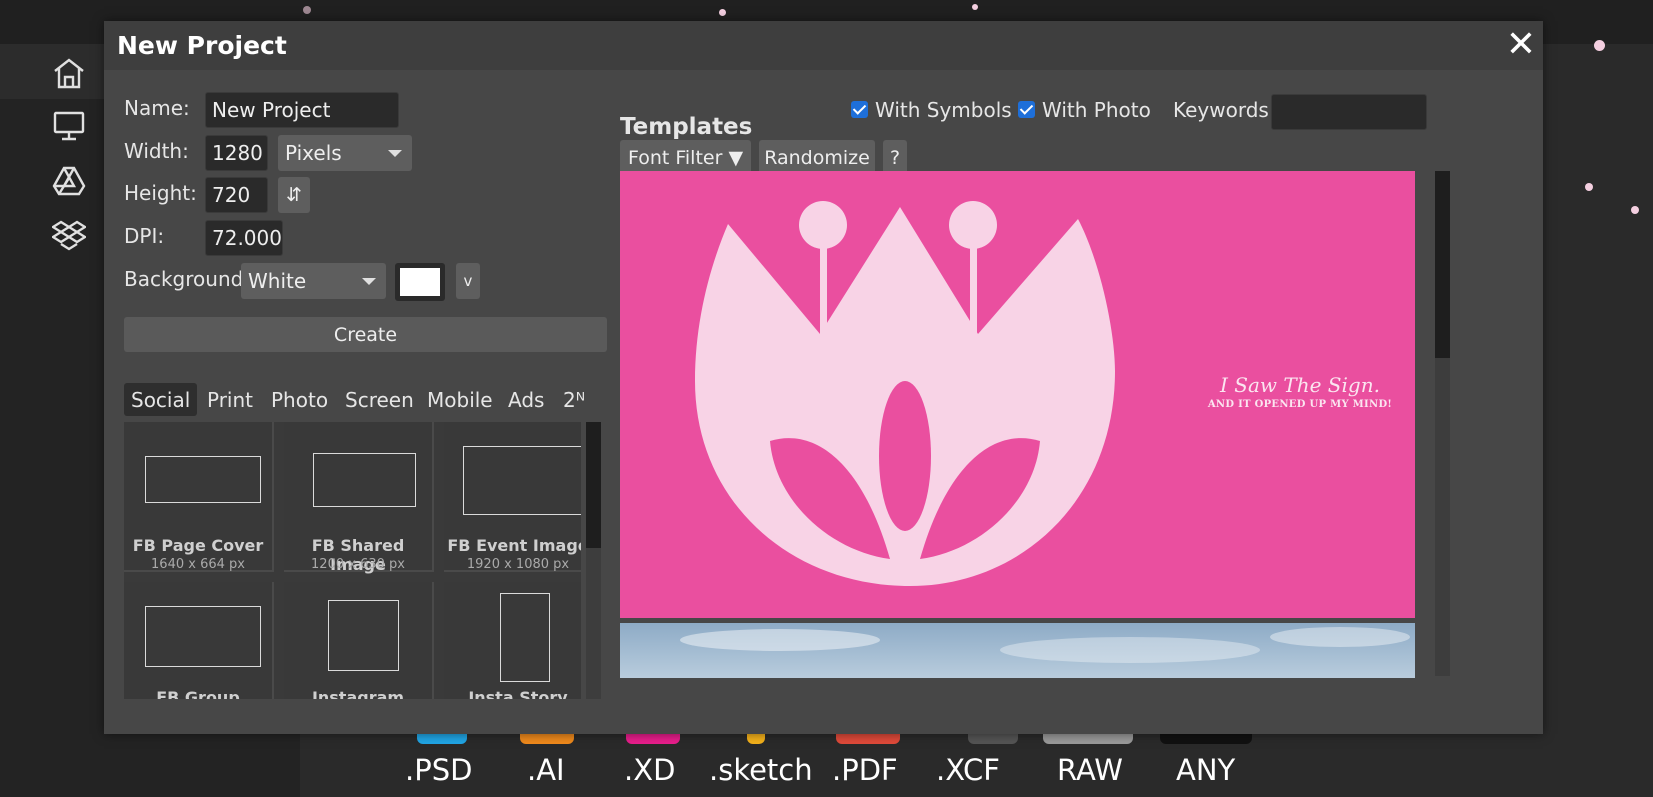 The height and width of the screenshot is (797, 1653). Describe the element at coordinates (358, 564) in the screenshot. I see `preset-size: 1200 x 630 px` at that location.